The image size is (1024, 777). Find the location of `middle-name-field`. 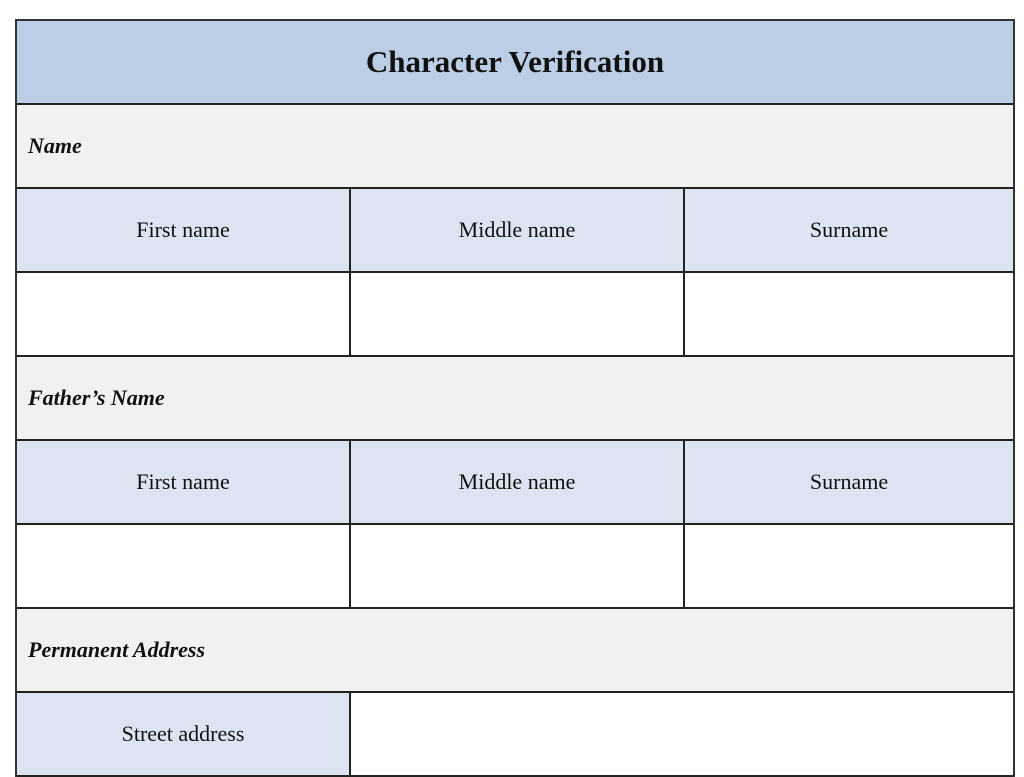

middle-name-field is located at coordinates (516, 314).